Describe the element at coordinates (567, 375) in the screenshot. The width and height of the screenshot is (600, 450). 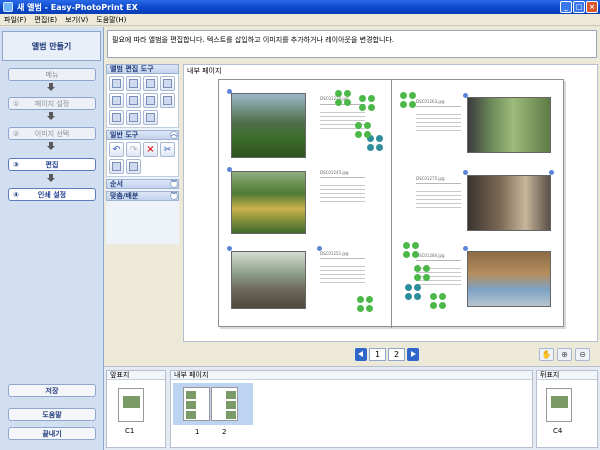
I see `back-cover-label: 뒤표지` at that location.